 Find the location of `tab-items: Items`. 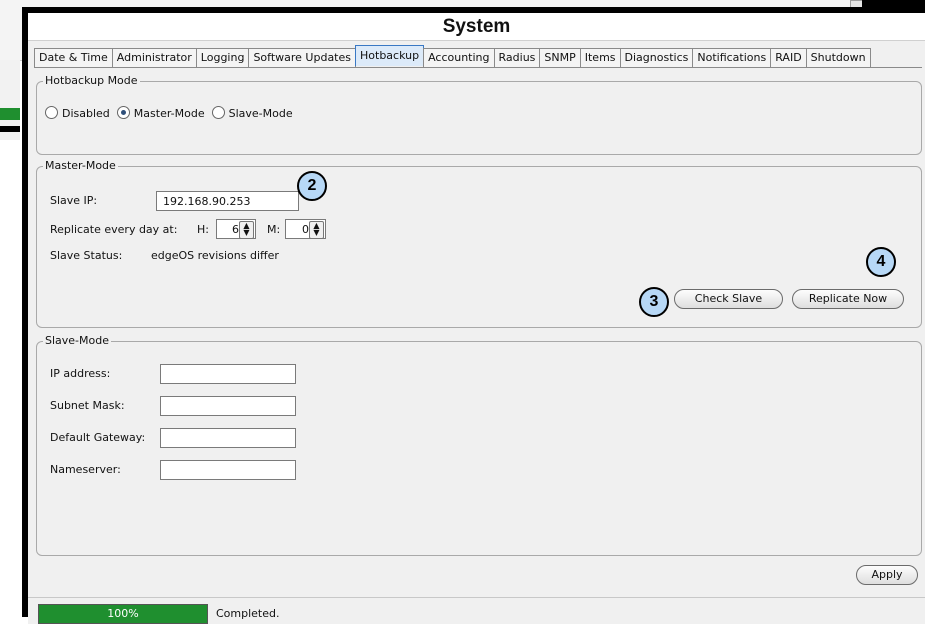

tab-items: Items is located at coordinates (600, 57).